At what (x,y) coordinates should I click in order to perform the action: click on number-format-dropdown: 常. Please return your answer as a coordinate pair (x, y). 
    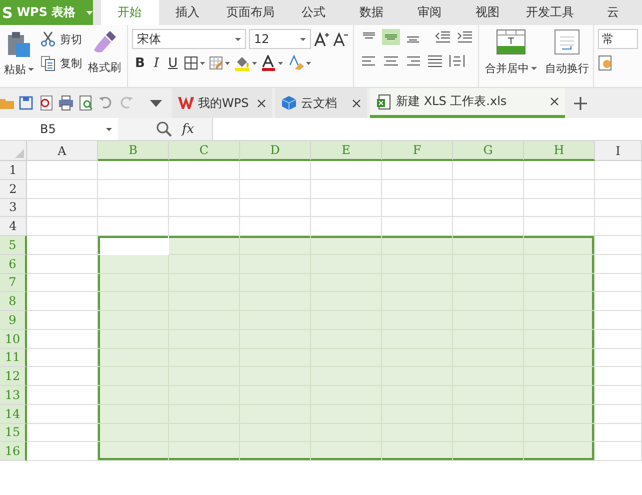
    Looking at the image, I should click on (618, 39).